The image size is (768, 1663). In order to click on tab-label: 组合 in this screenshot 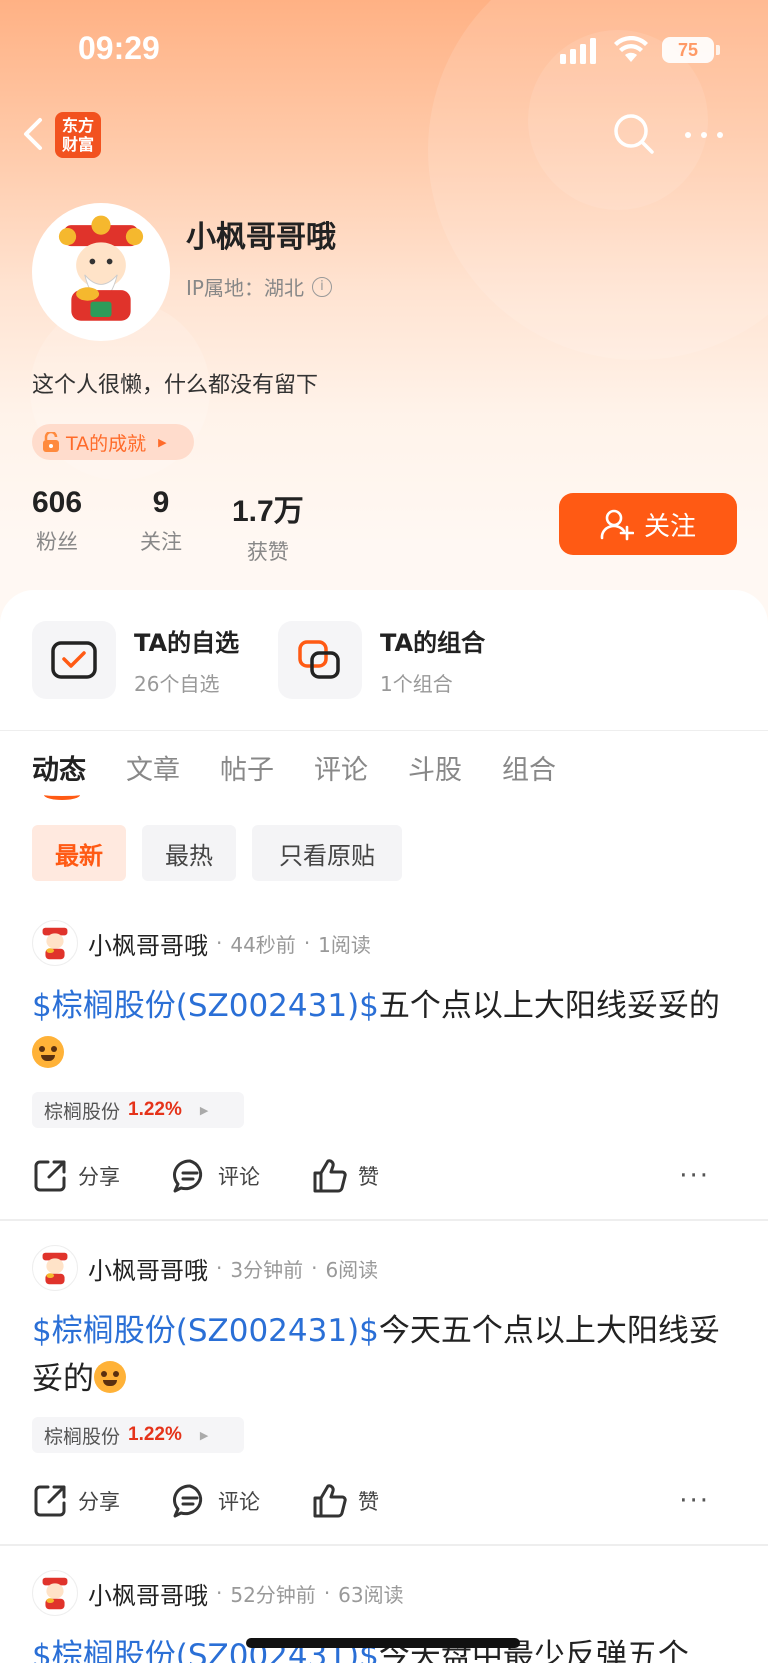, I will do `click(529, 770)`.